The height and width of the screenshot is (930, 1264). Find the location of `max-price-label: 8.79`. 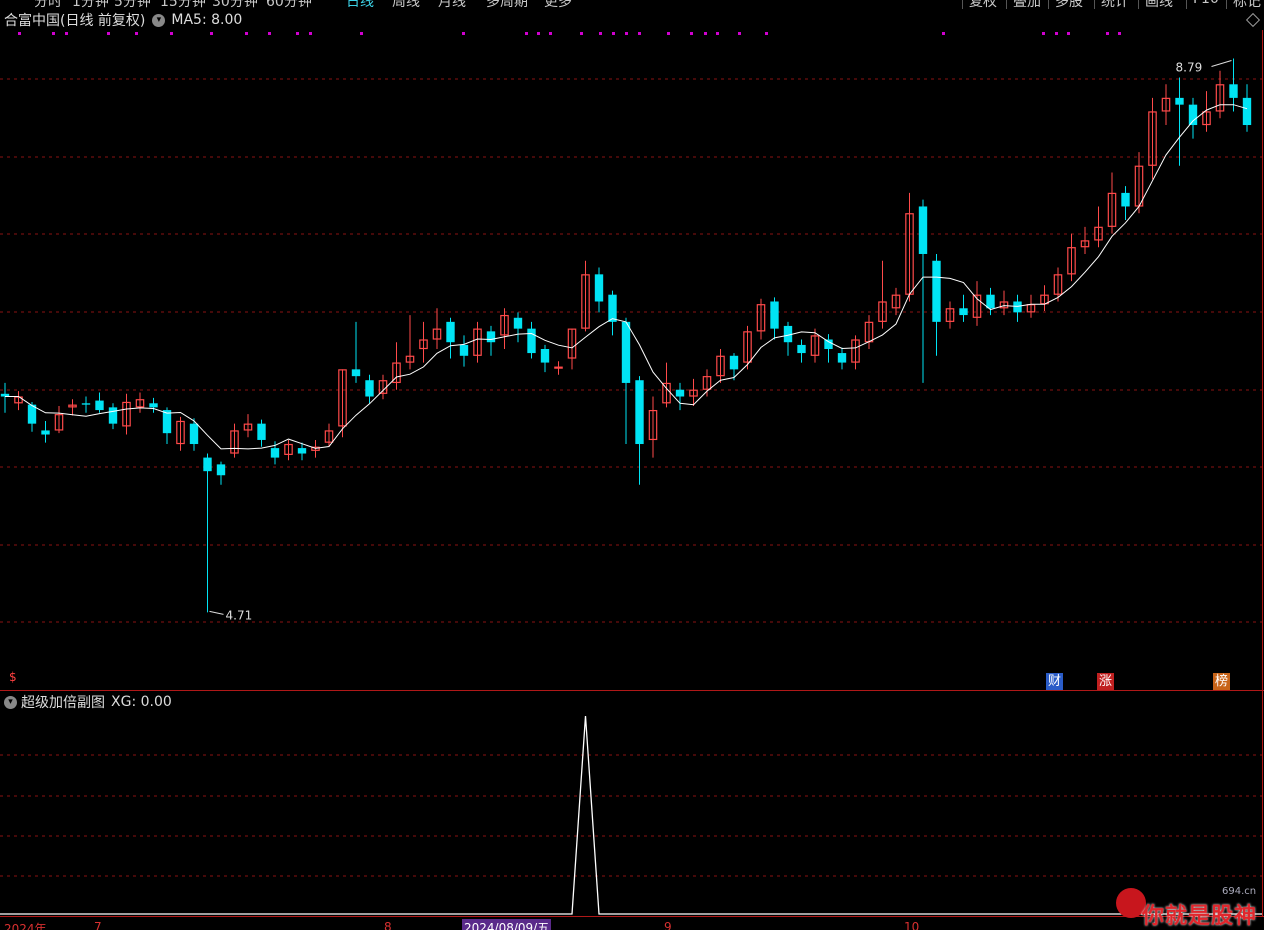

max-price-label: 8.79 is located at coordinates (1189, 68).